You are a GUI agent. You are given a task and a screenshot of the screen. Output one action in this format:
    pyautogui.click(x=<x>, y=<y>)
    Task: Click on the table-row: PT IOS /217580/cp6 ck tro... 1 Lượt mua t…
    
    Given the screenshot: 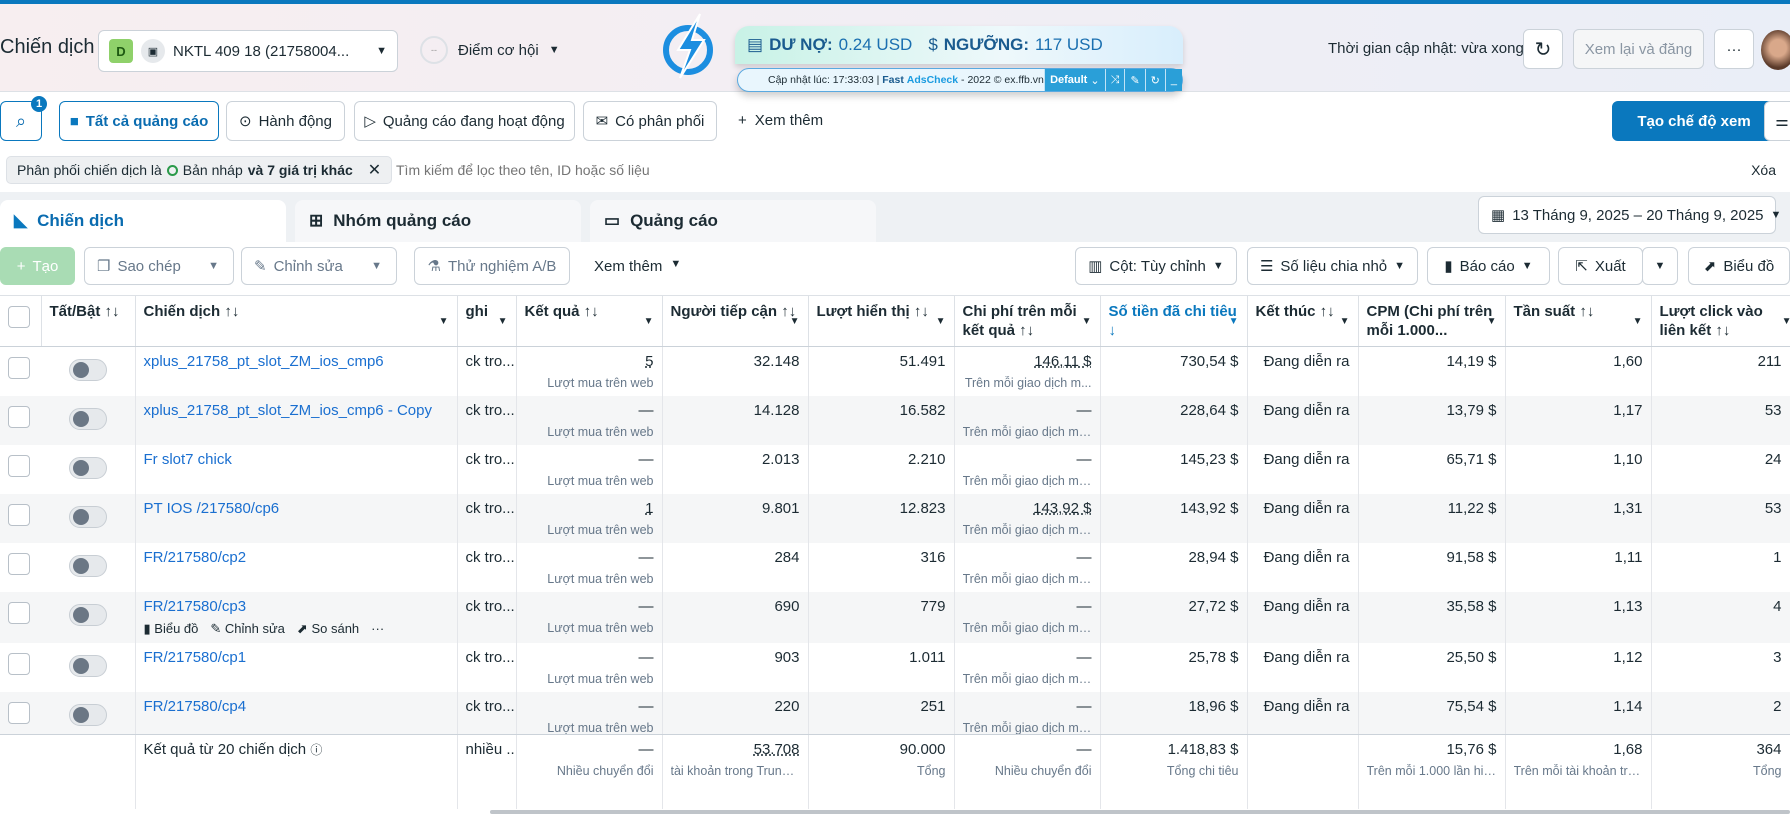 What is the action you would take?
    pyautogui.click(x=895, y=518)
    